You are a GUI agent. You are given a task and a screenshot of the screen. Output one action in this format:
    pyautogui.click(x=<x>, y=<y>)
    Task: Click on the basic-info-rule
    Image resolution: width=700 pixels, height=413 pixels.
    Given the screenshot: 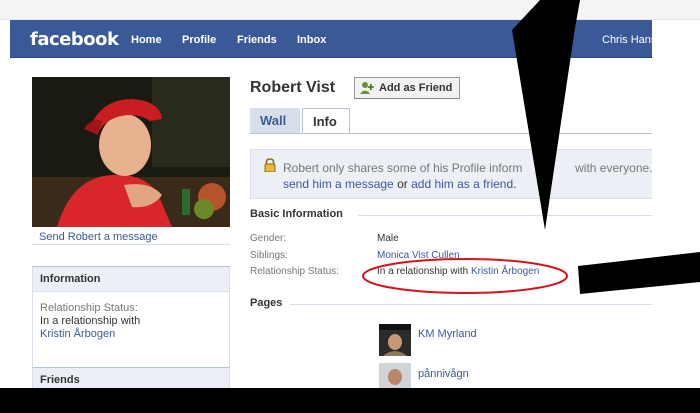 What is the action you would take?
    pyautogui.click(x=505, y=215)
    